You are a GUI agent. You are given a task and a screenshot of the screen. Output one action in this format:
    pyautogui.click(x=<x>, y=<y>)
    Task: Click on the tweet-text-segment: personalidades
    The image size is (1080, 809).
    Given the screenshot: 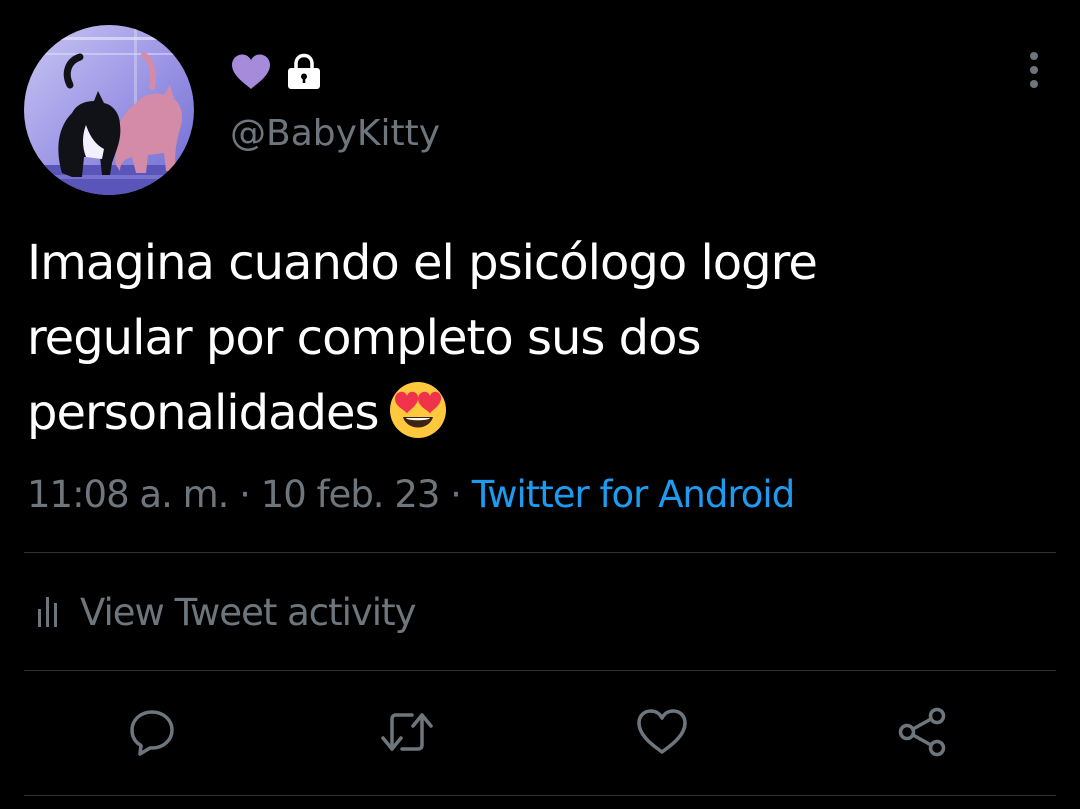 What is the action you would take?
    pyautogui.click(x=203, y=413)
    